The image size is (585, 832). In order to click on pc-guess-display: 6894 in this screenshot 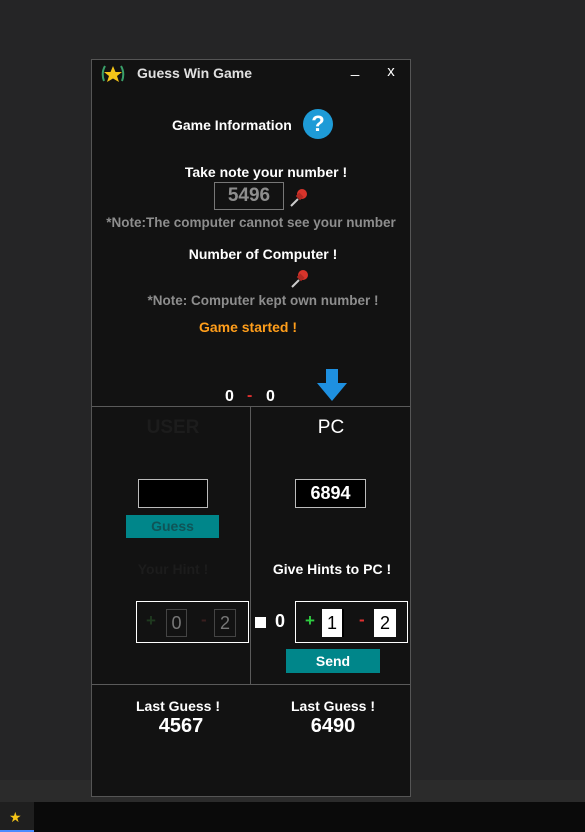, I will do `click(330, 493)`.